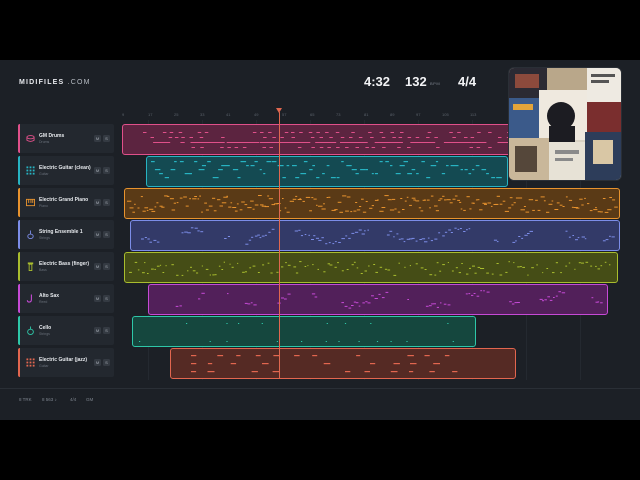  I want to click on track-name: Electric Guitar (jazz), so click(63, 360).